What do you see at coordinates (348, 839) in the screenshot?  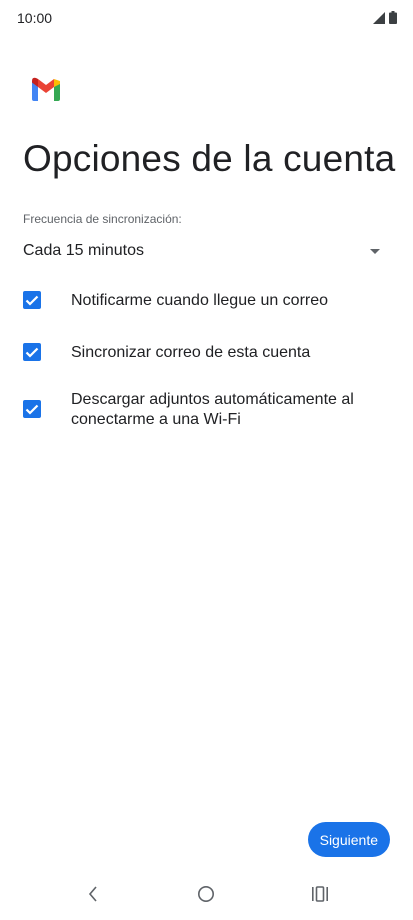 I see `next-button: Siguiente` at bounding box center [348, 839].